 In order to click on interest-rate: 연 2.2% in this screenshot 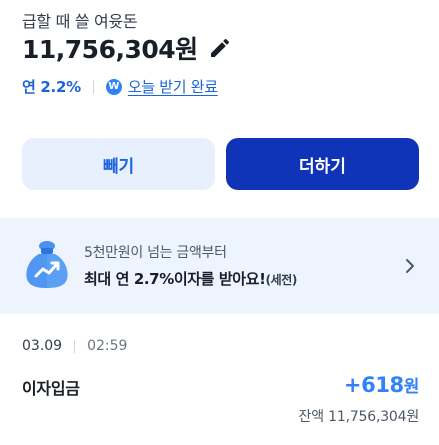, I will do `click(51, 87)`.